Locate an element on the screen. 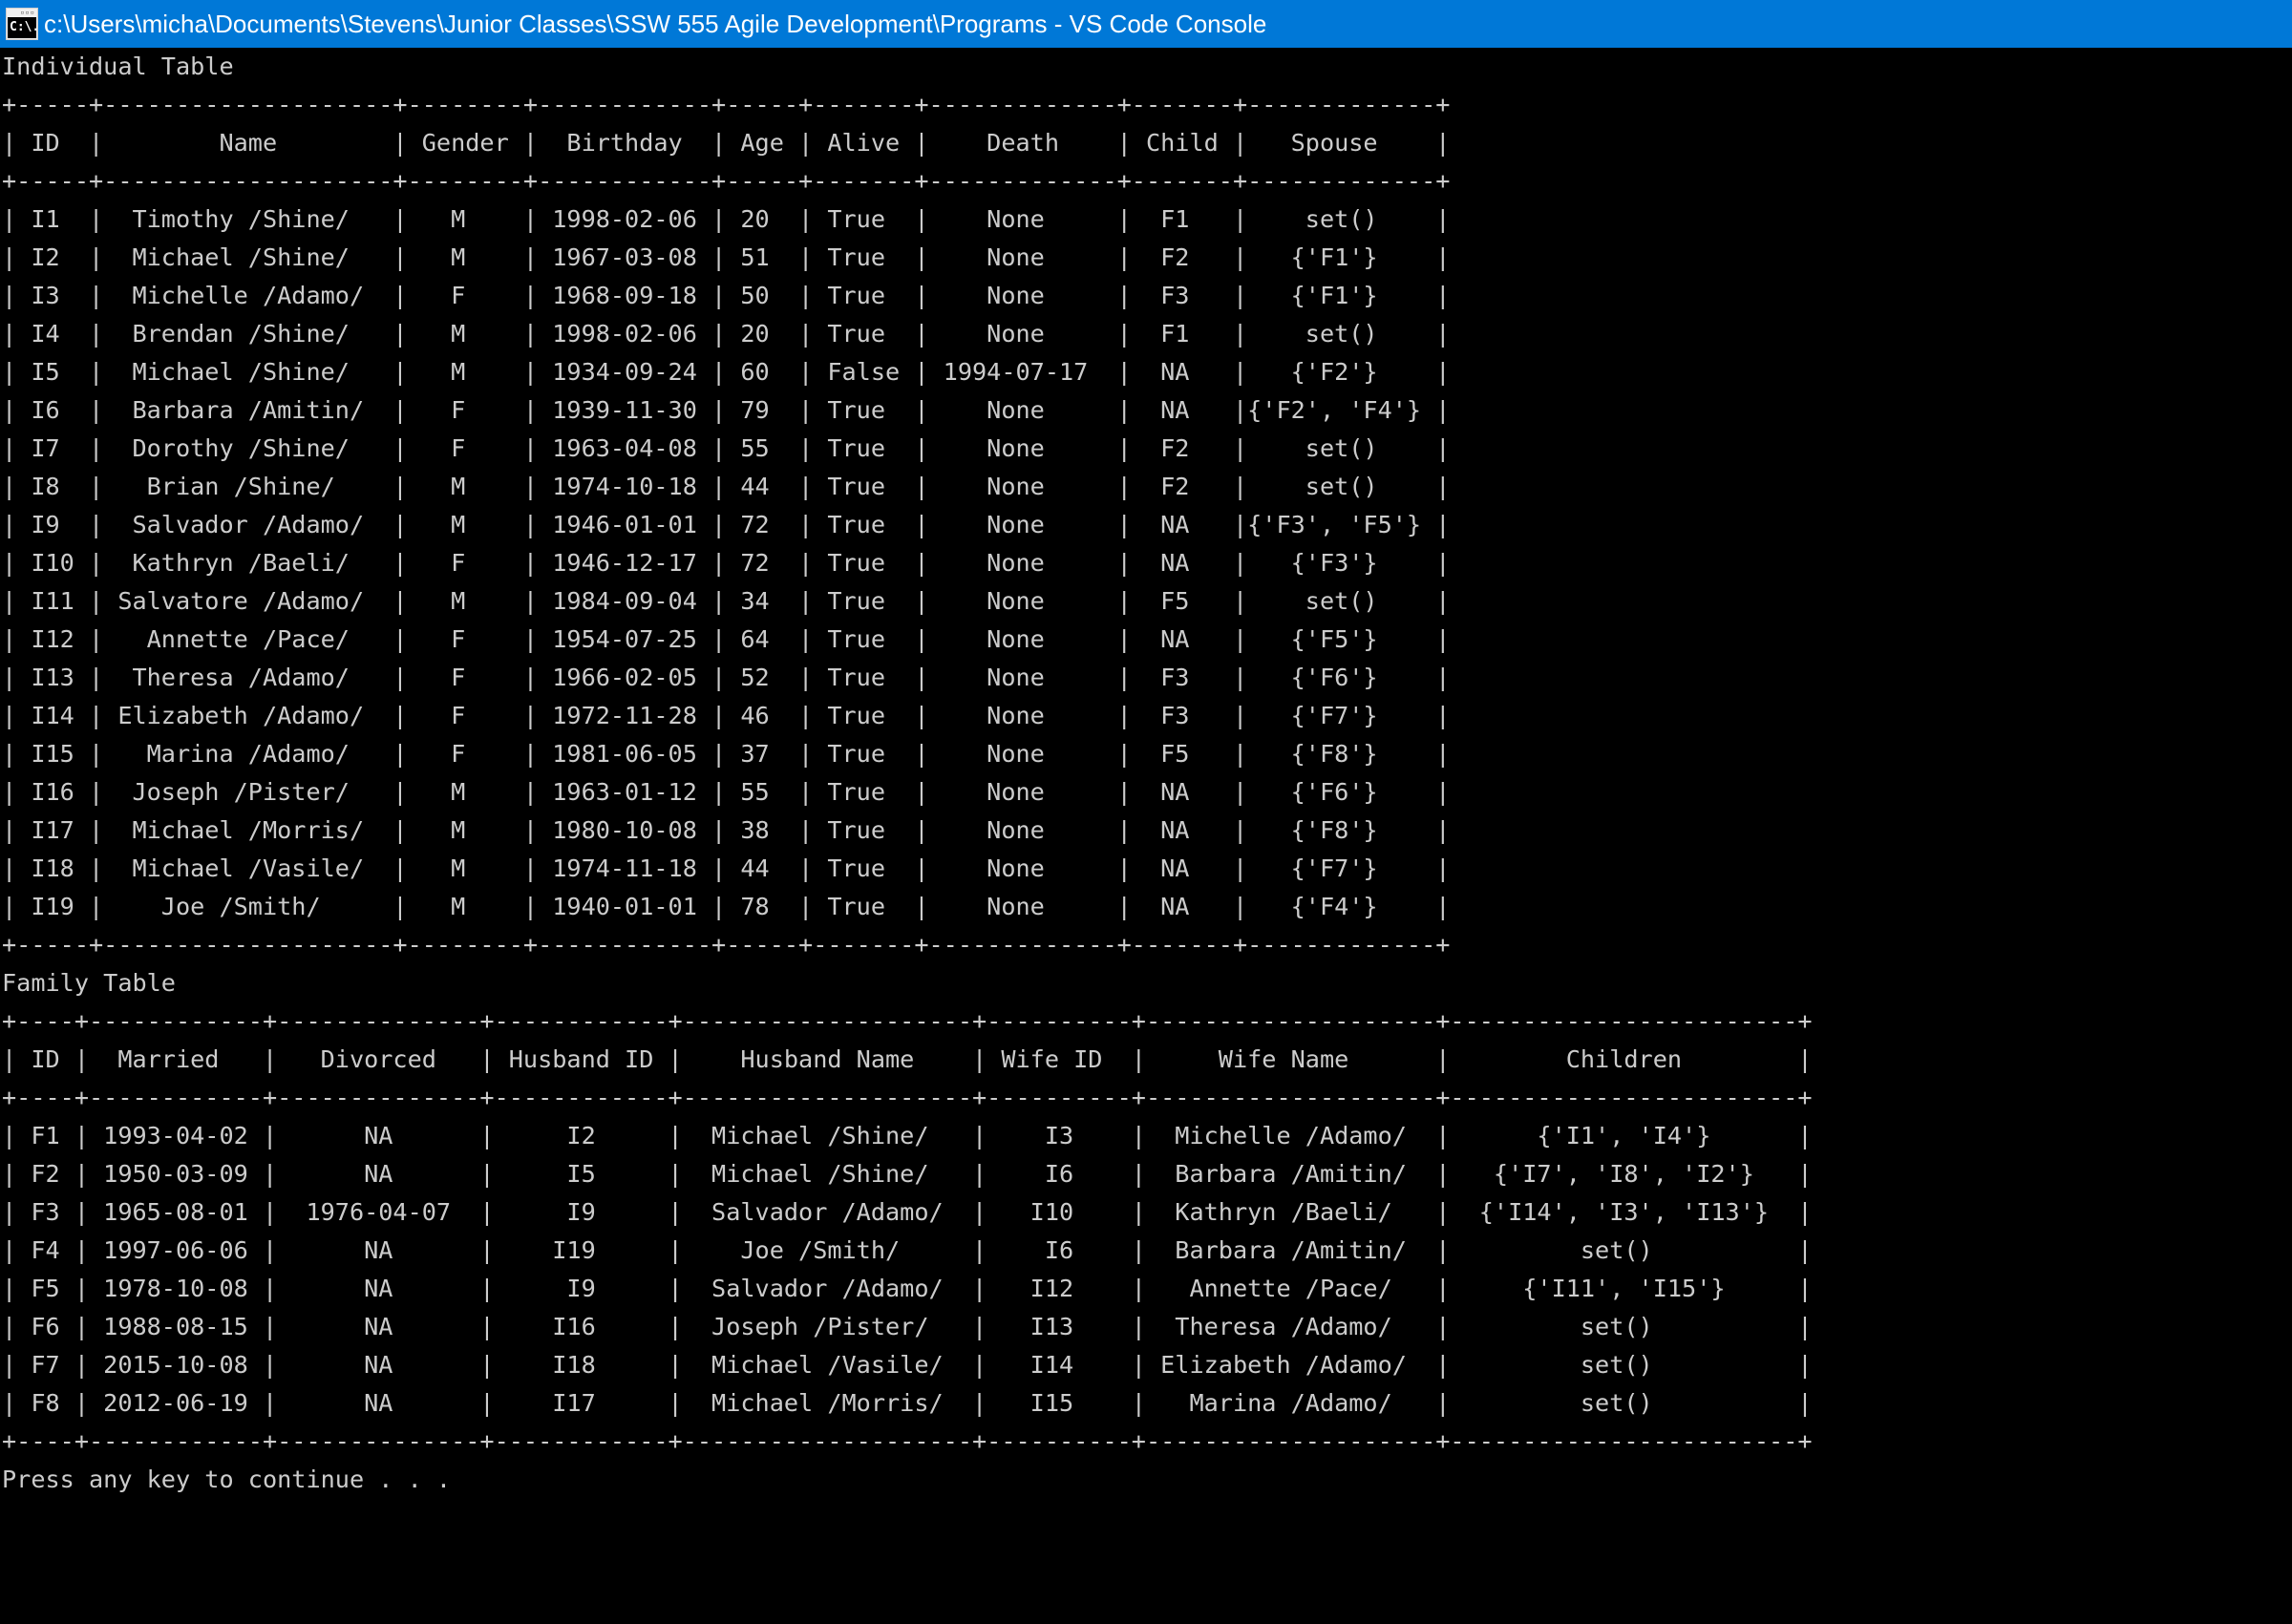  individual-table-label: Individual Table is located at coordinates (118, 66).